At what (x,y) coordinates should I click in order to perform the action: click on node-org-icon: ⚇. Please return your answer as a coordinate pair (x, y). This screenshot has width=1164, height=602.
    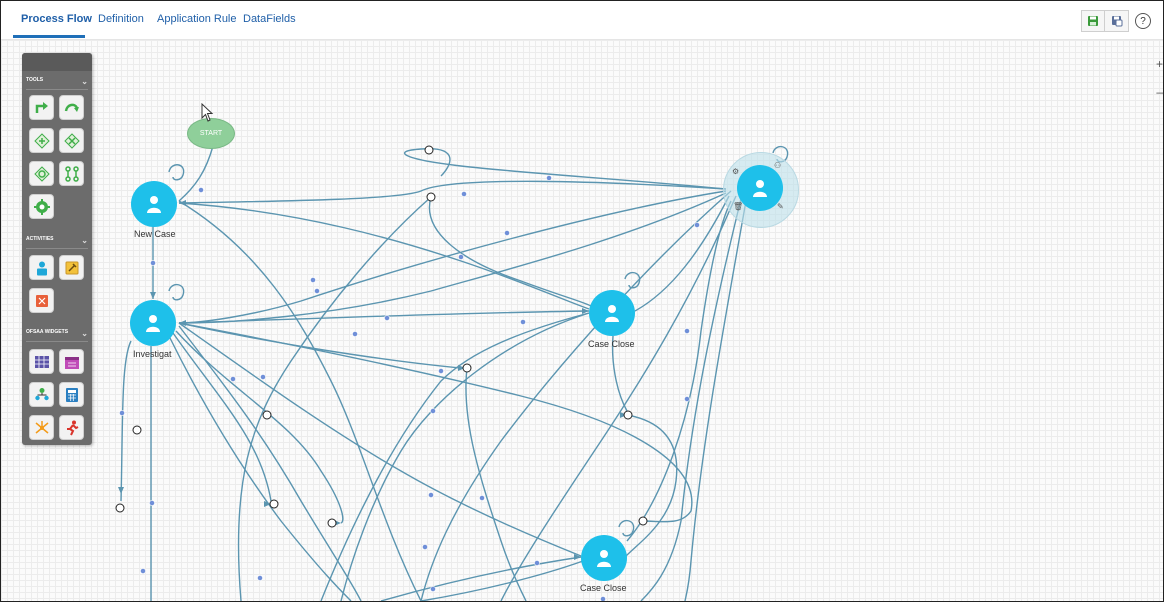
    Looking at the image, I should click on (777, 165).